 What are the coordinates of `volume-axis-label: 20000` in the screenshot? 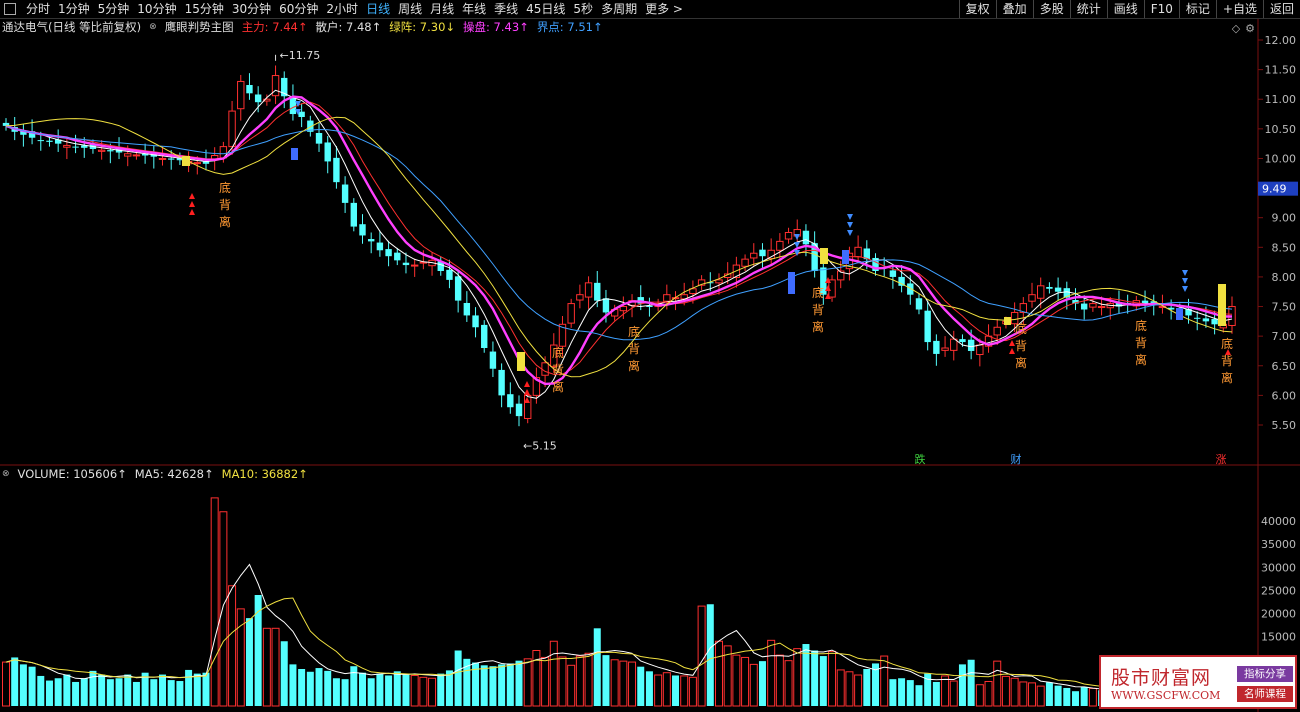 It's located at (1278, 614).